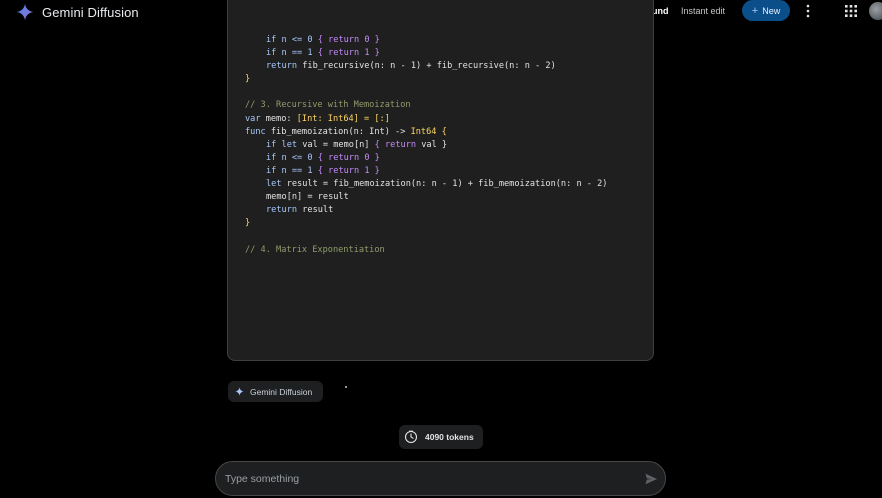  I want to click on new-button: + New, so click(766, 10).